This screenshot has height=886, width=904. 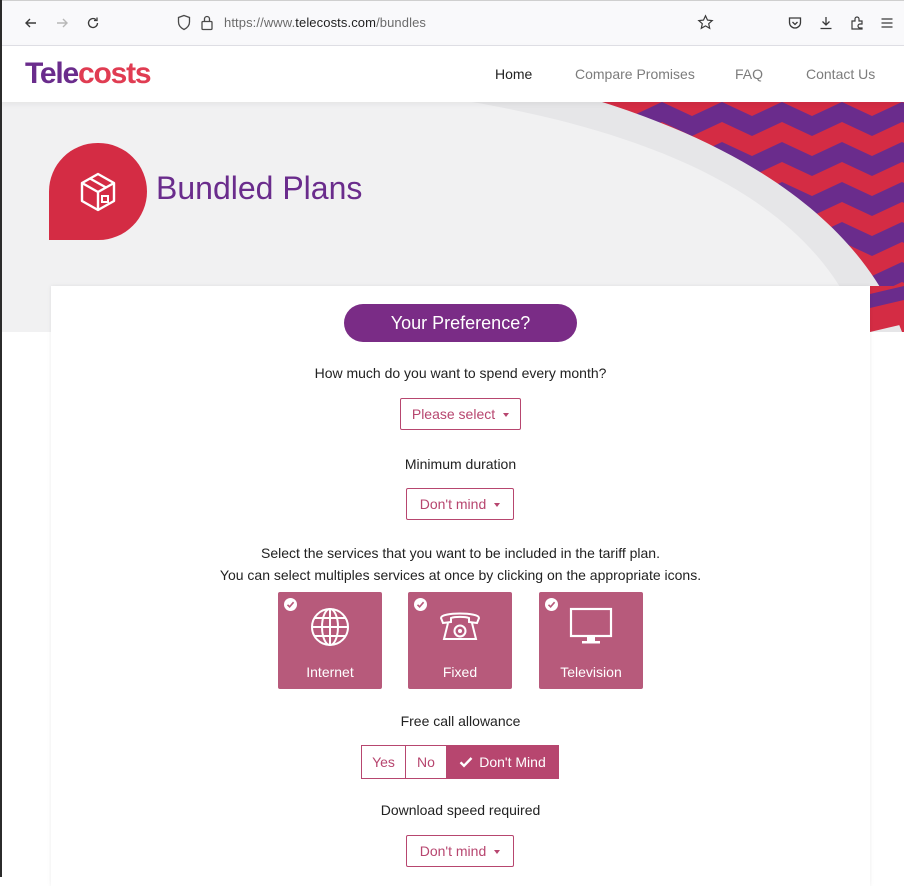 What do you see at coordinates (840, 74) in the screenshot?
I see `nav-contact-us: Contact Us` at bounding box center [840, 74].